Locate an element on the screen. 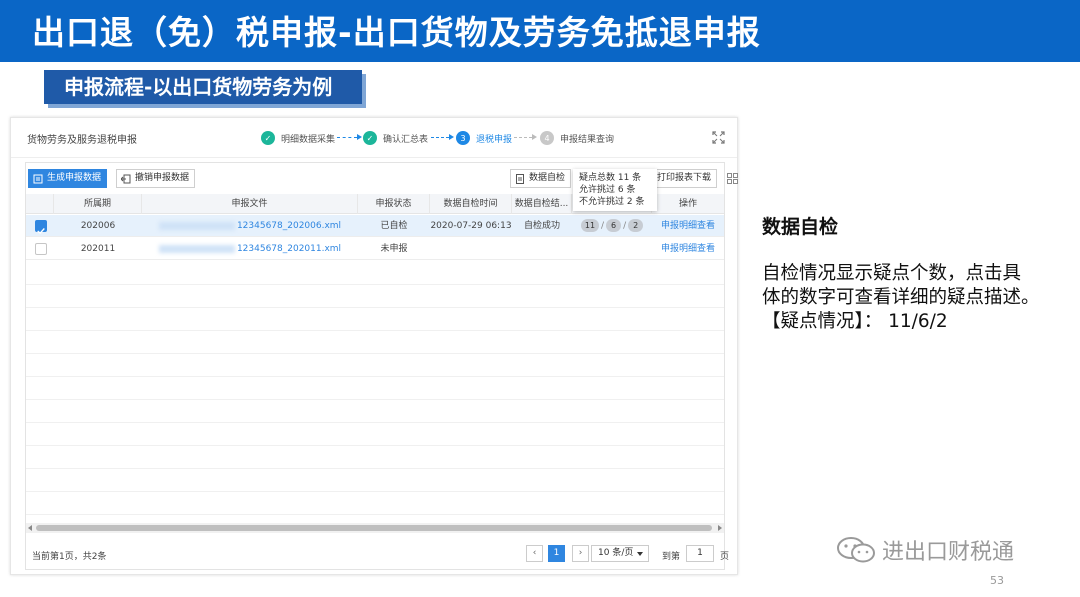 This screenshot has width=1080, height=597. file-name: 12345678_202011.xml is located at coordinates (289, 249).